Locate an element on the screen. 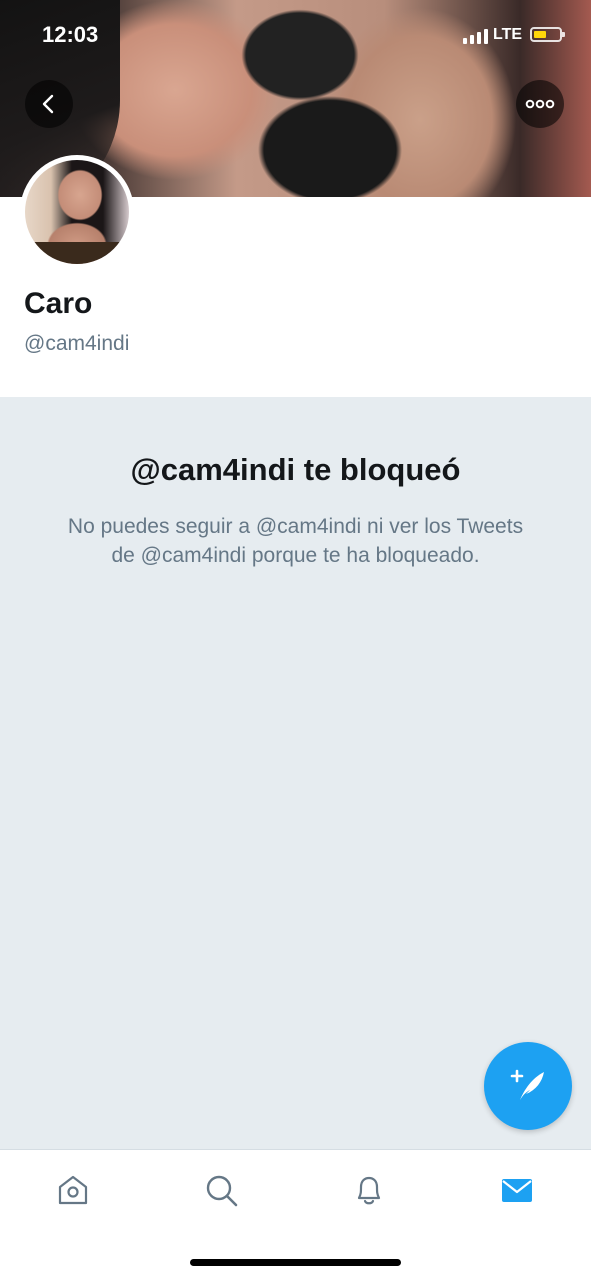 The width and height of the screenshot is (591, 1280). tab-search is located at coordinates (221, 1190).